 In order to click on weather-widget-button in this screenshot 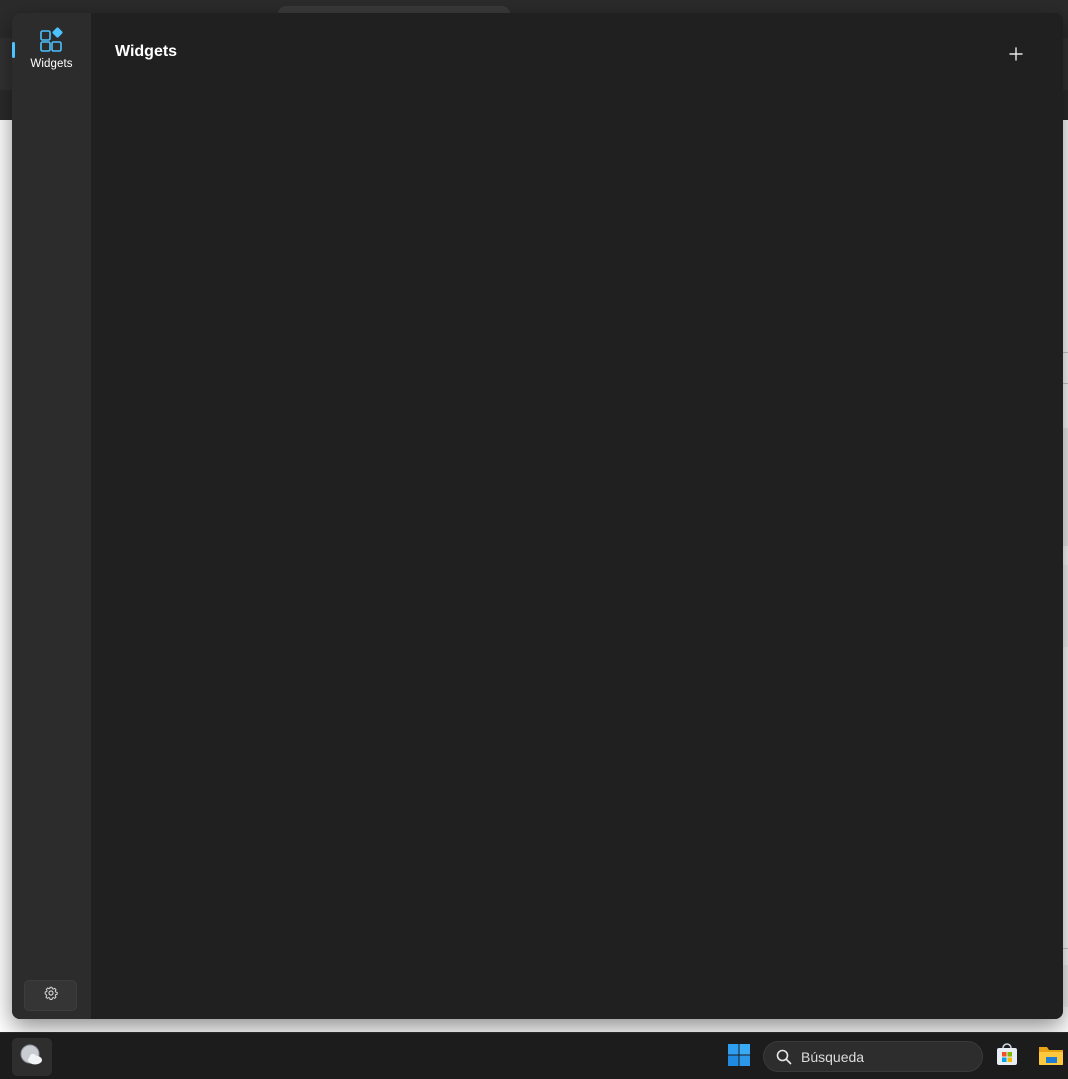, I will do `click(32, 1057)`.